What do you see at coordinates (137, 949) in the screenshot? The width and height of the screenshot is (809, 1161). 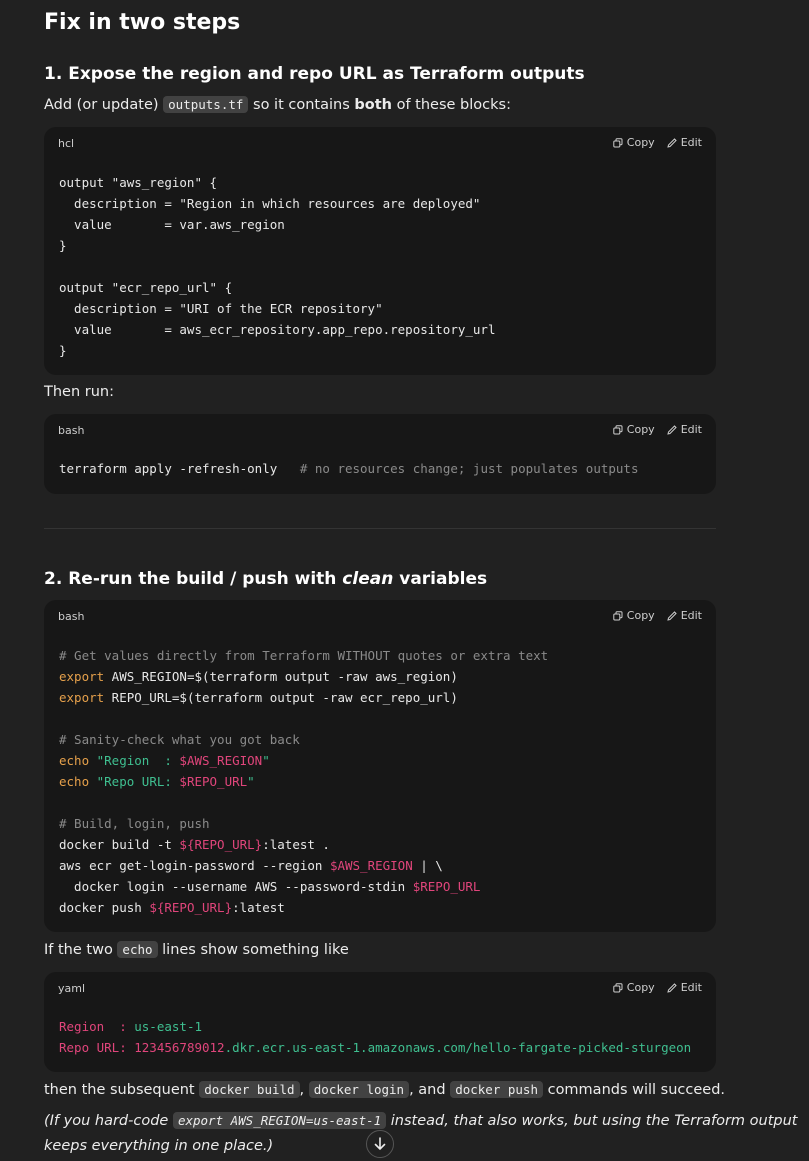 I see `inline-code-echo: echo` at bounding box center [137, 949].